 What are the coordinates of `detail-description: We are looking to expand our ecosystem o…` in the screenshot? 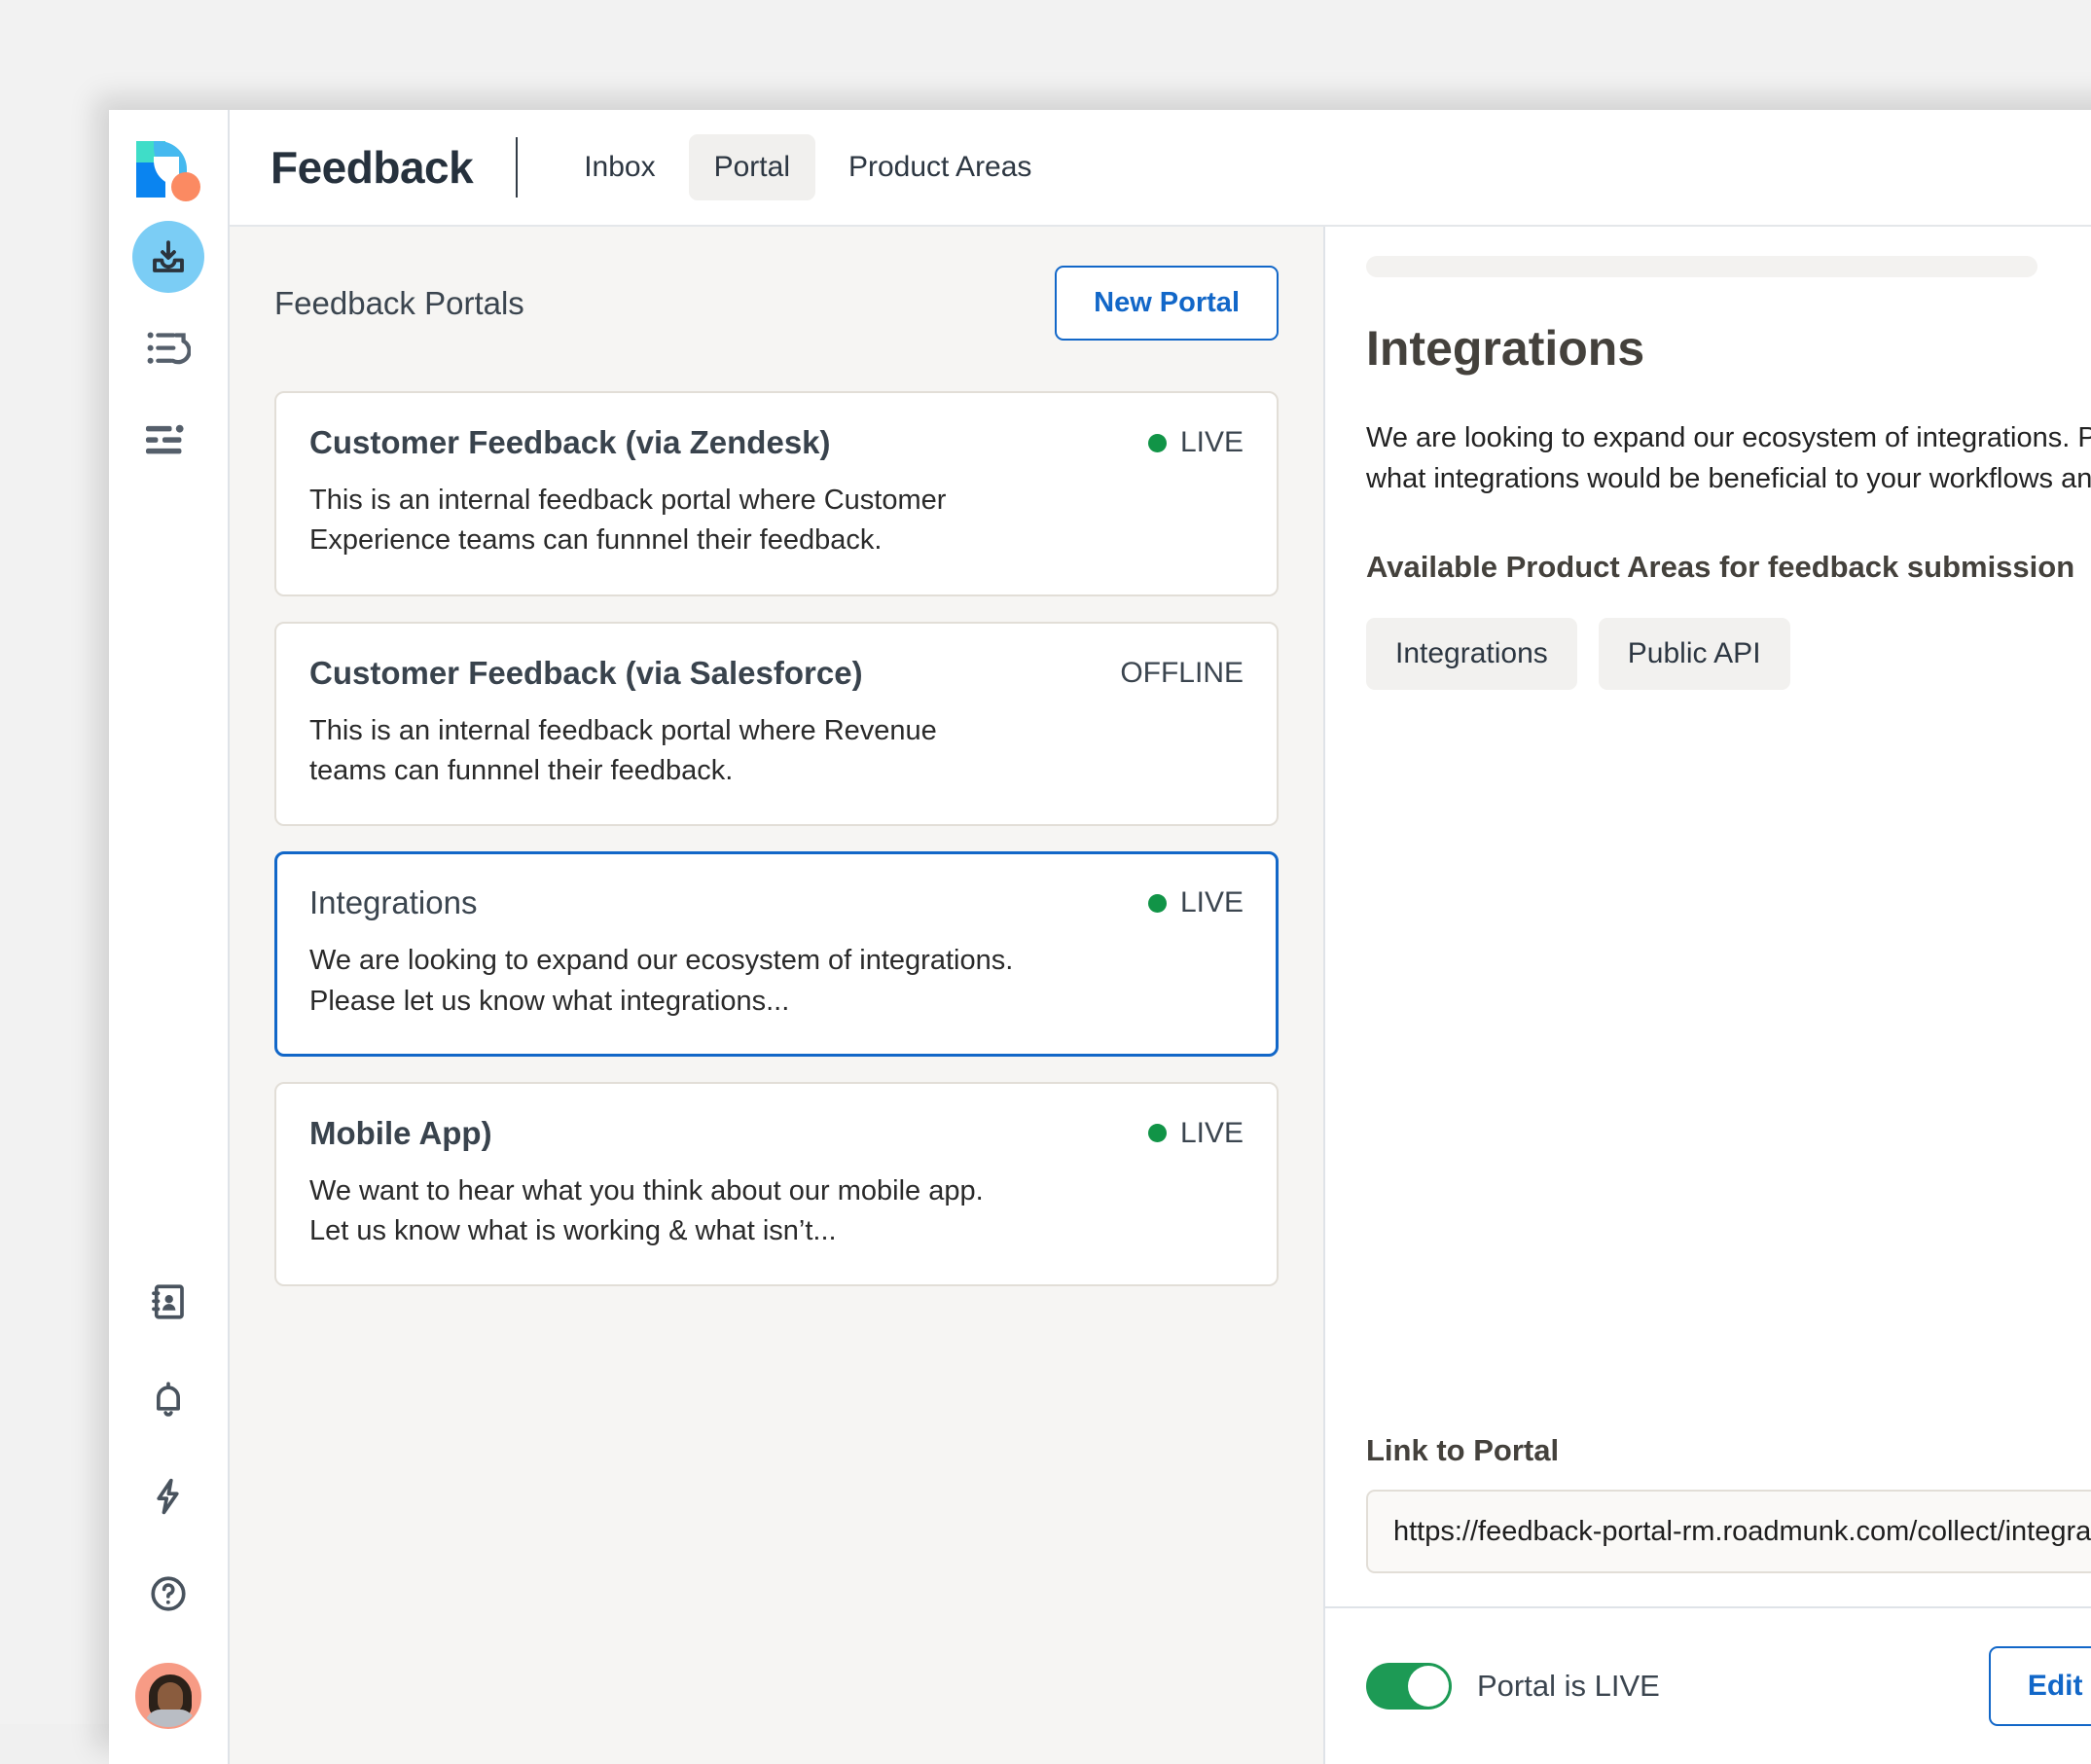 It's located at (1728, 458).